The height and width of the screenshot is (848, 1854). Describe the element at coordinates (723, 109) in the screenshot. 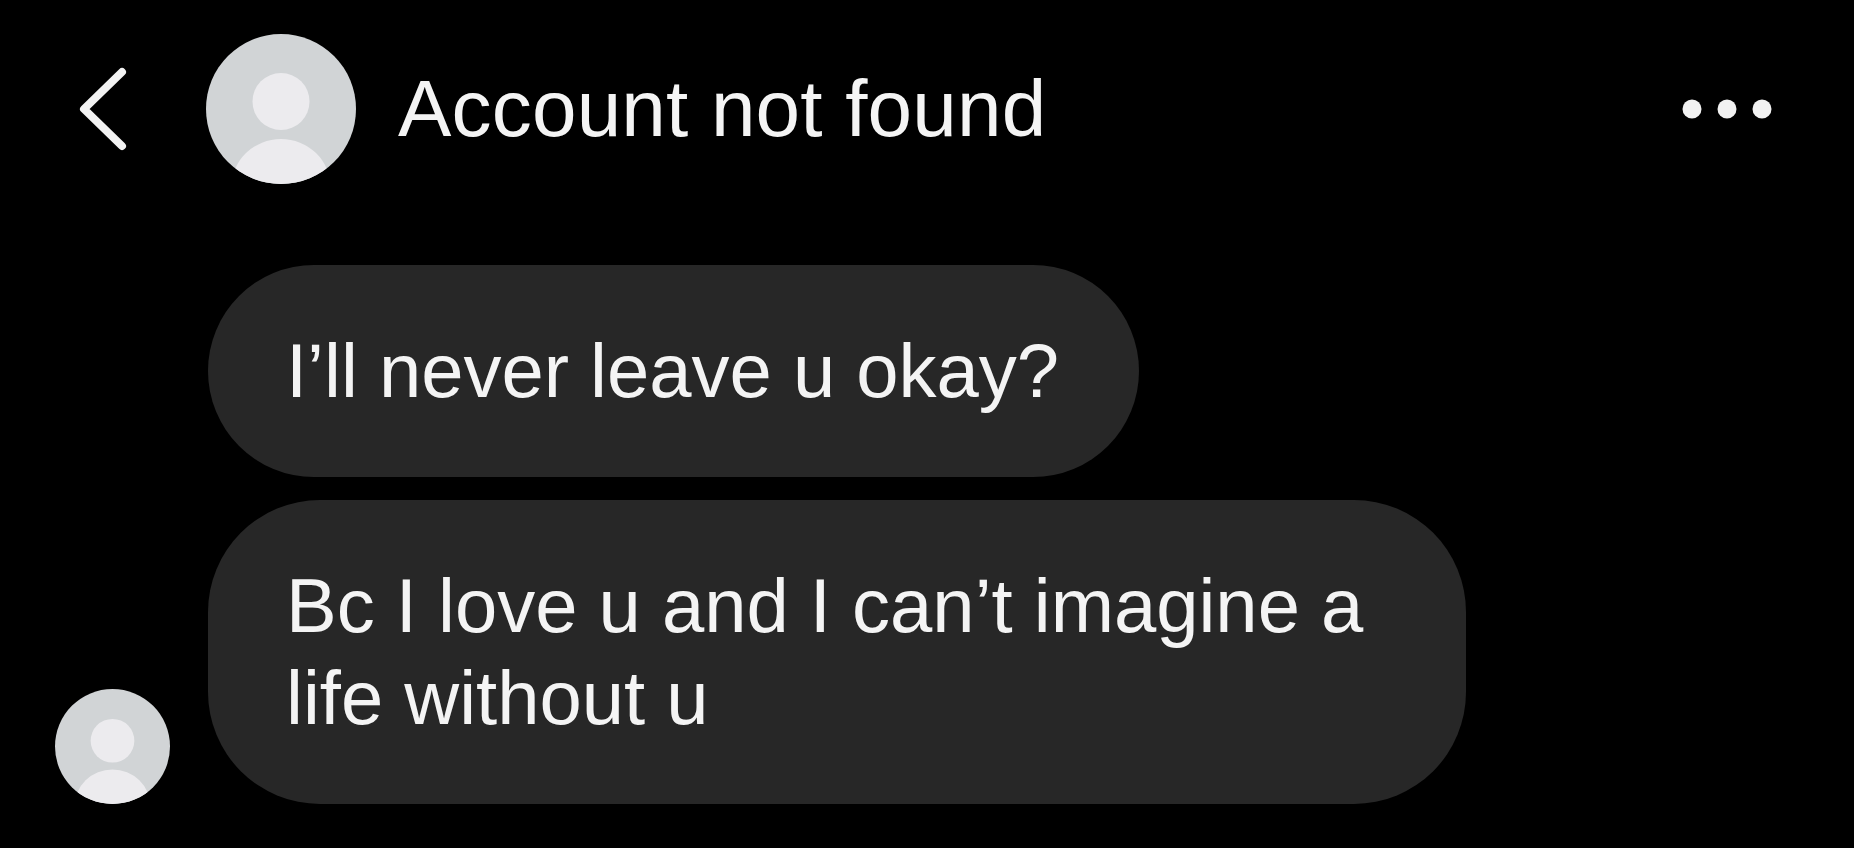

I see `contact-name: Account not found` at that location.